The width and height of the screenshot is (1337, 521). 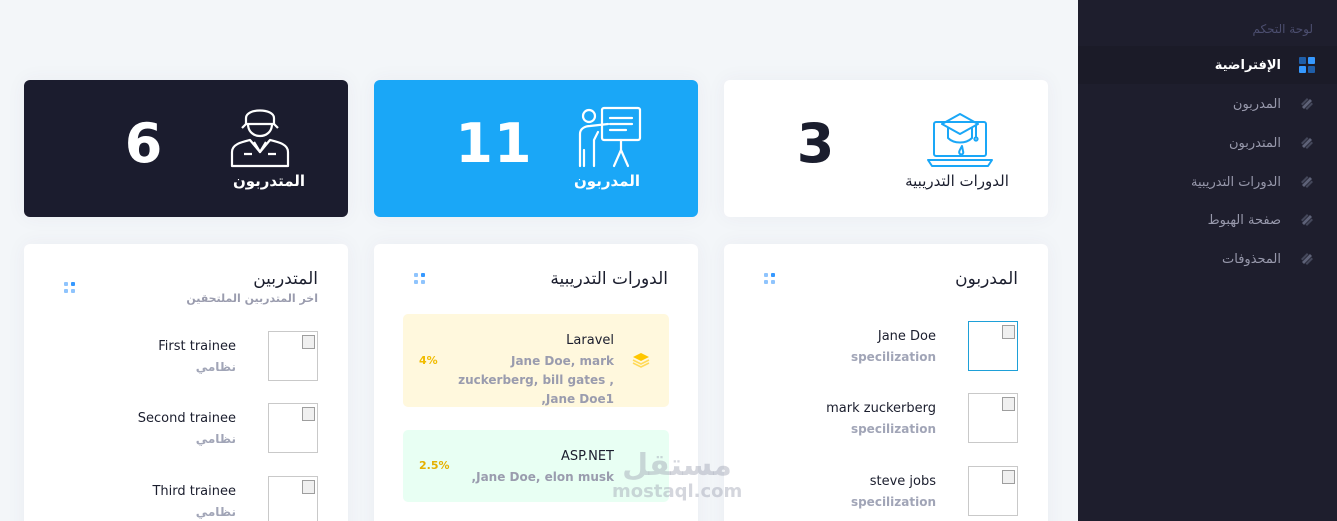 What do you see at coordinates (1236, 182) in the screenshot?
I see `sidebar-item-label: الدورات التدريبية` at bounding box center [1236, 182].